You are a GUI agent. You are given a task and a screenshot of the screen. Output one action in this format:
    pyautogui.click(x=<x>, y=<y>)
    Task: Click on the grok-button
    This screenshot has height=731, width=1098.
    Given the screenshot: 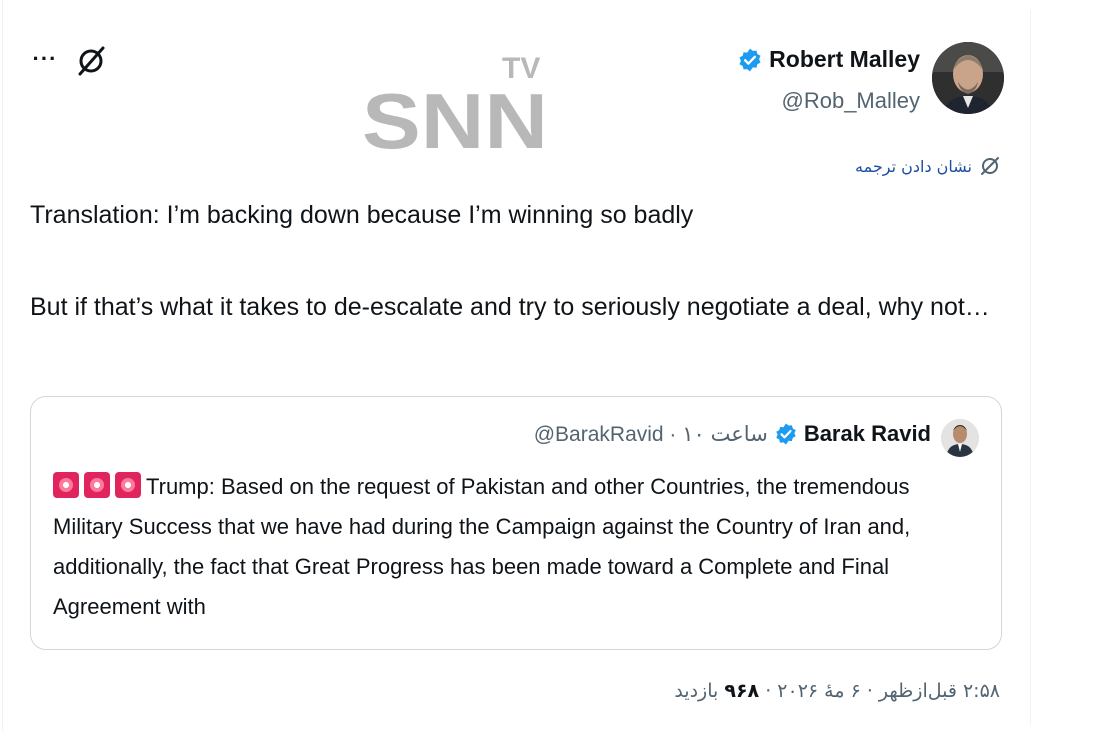 What is the action you would take?
    pyautogui.click(x=91, y=61)
    